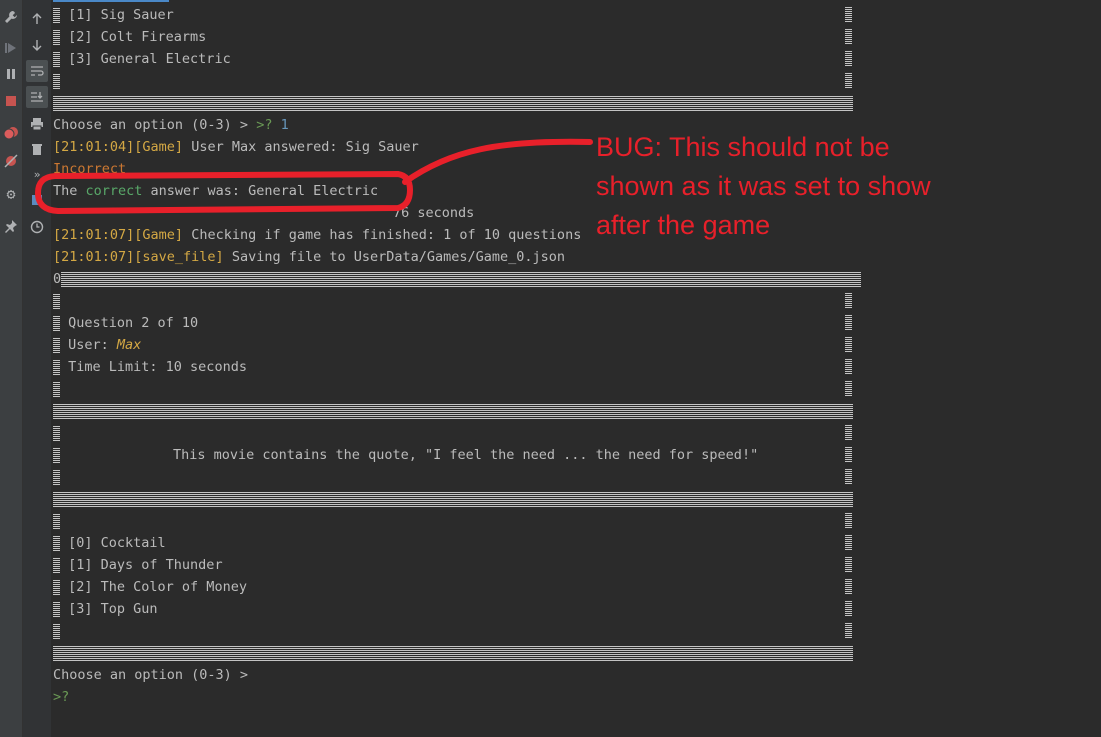 Image resolution: width=1101 pixels, height=737 pixels. What do you see at coordinates (497, 161) in the screenshot?
I see `annotation-pointer-line` at bounding box center [497, 161].